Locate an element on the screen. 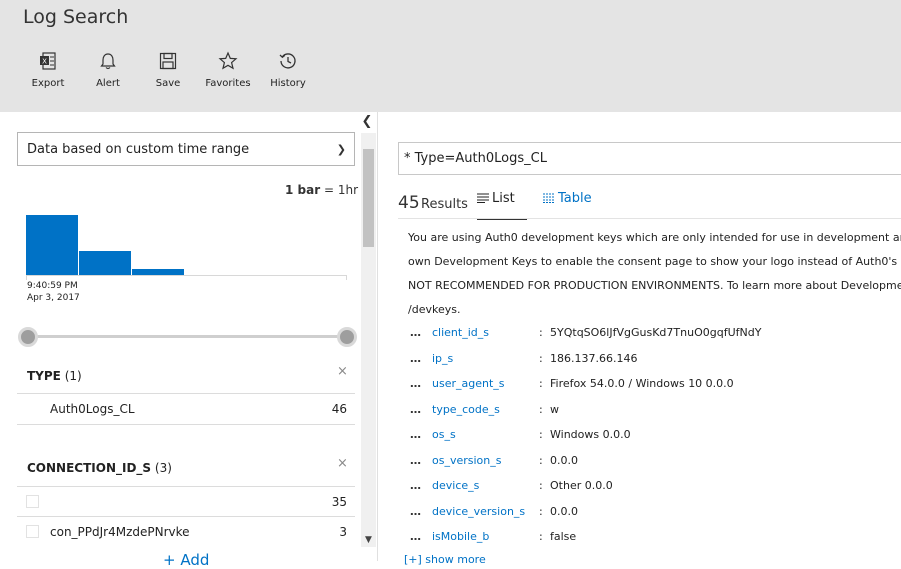 This screenshot has width=901, height=569. field-value: false is located at coordinates (563, 536).